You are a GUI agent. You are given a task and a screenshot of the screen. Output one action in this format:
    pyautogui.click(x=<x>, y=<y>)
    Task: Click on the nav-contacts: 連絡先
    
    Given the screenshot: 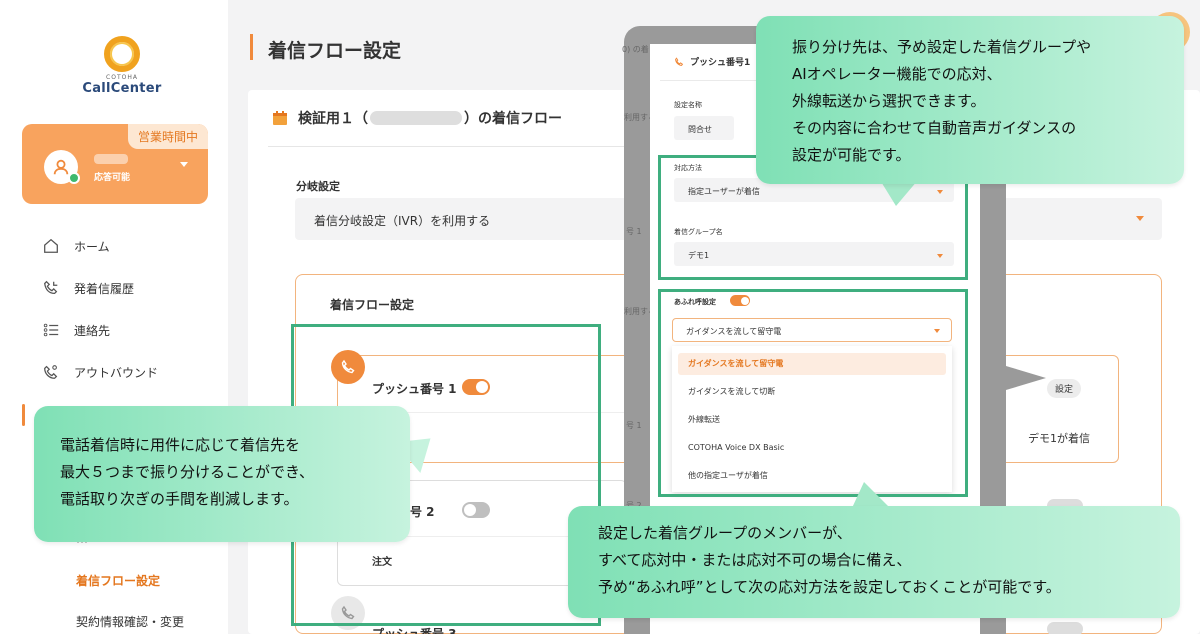 What is the action you would take?
    pyautogui.click(x=76, y=330)
    